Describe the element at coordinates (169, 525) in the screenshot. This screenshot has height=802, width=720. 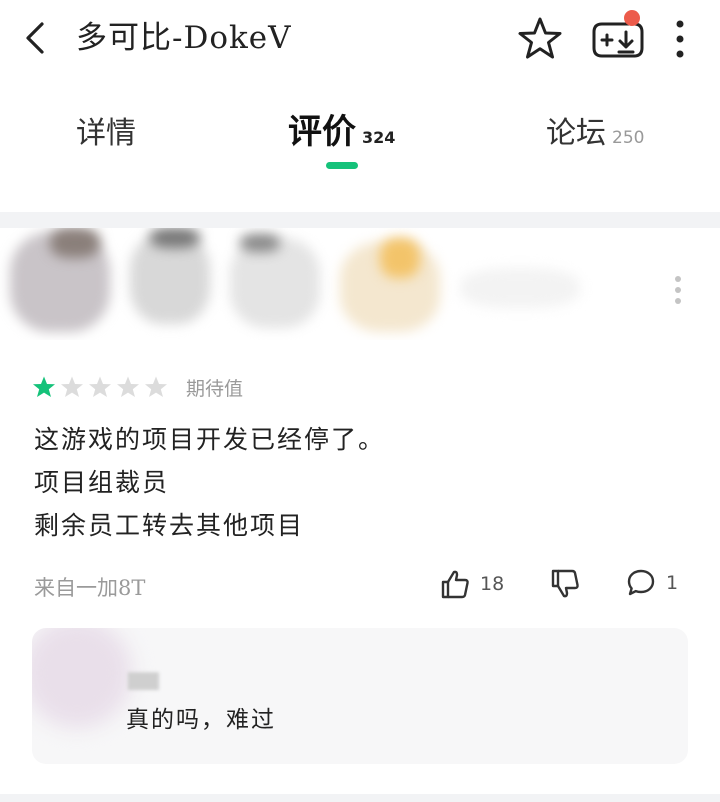
I see `review-line: 剩余员工转去其他项目` at that location.